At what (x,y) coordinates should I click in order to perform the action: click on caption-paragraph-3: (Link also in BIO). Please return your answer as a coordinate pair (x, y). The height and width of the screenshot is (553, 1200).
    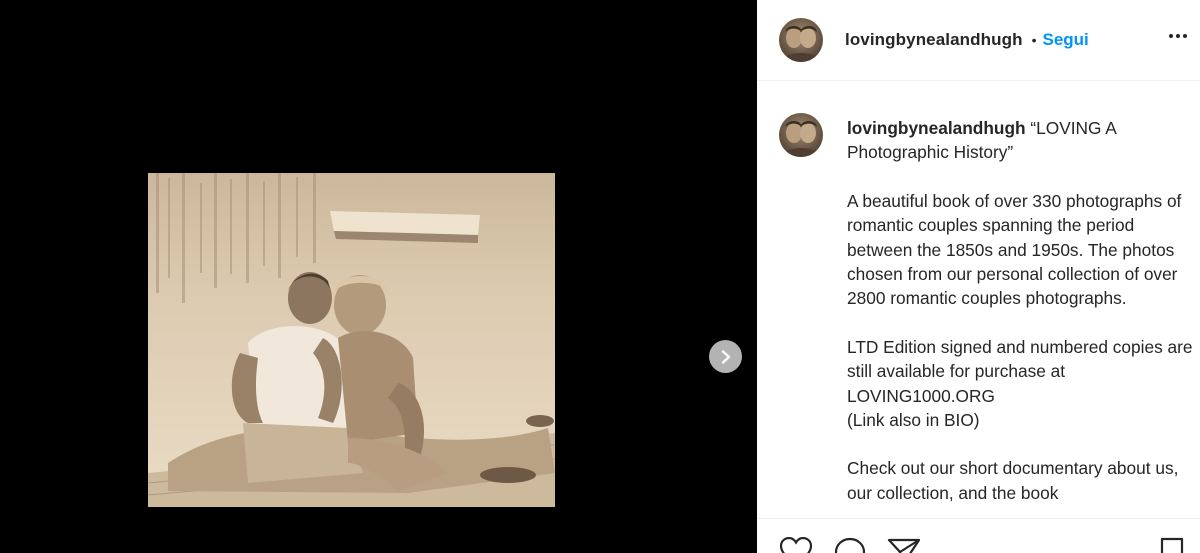
    Looking at the image, I should click on (913, 420).